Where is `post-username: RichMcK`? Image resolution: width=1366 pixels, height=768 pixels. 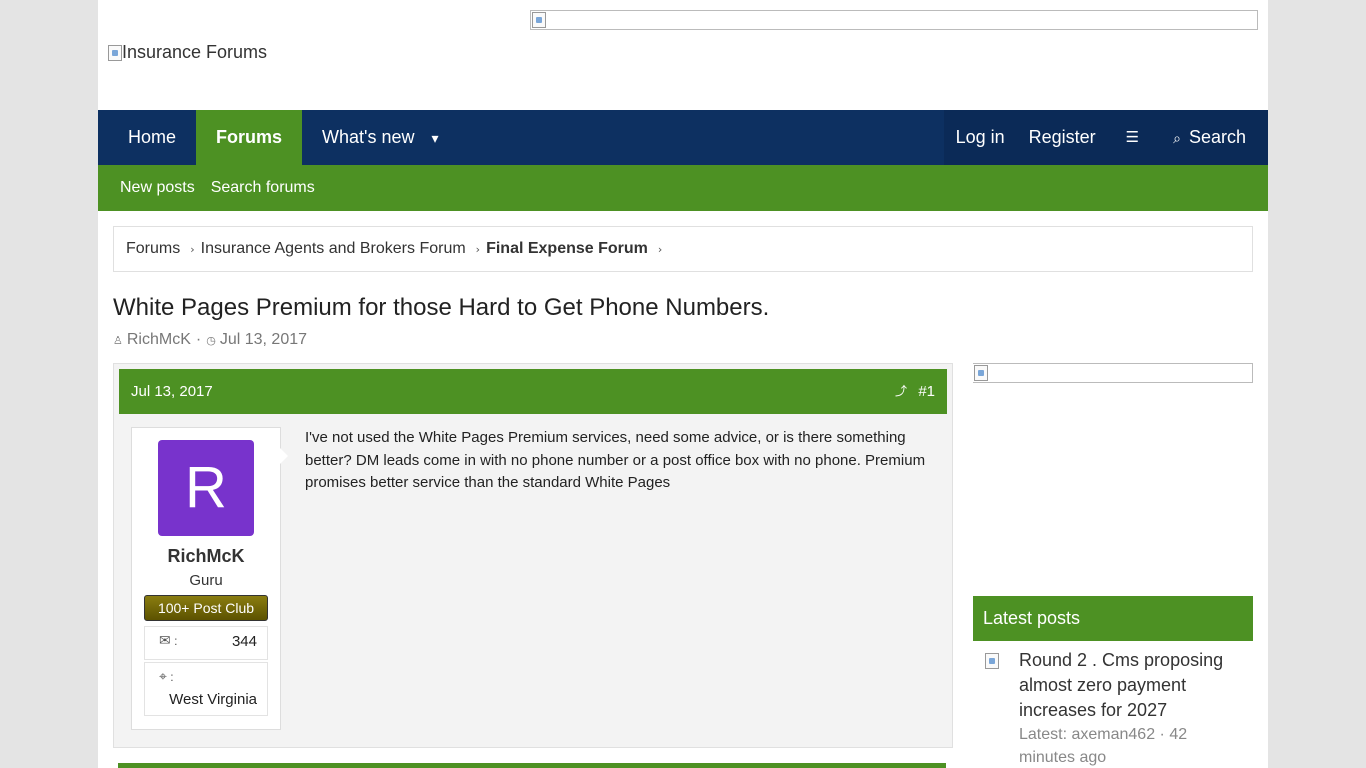 post-username: RichMcK is located at coordinates (206, 556).